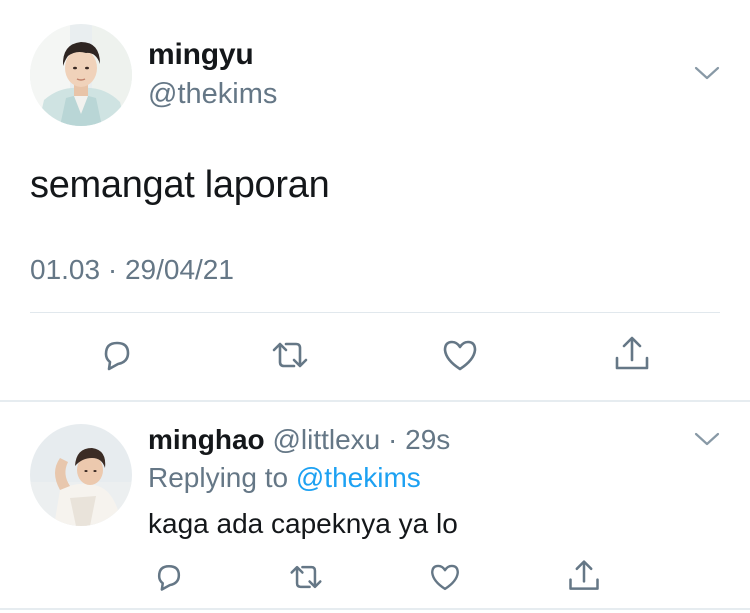 Image resolution: width=750 pixels, height=613 pixels. I want to click on main-handle: @thekims, so click(212, 94).